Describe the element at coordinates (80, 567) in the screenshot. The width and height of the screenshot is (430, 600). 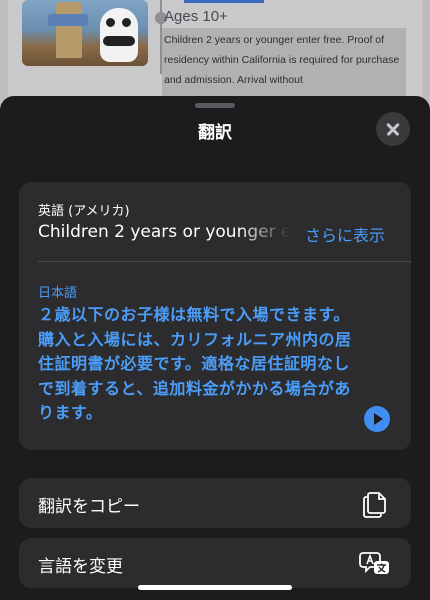
I see `change-language-label: 言語を変更` at that location.